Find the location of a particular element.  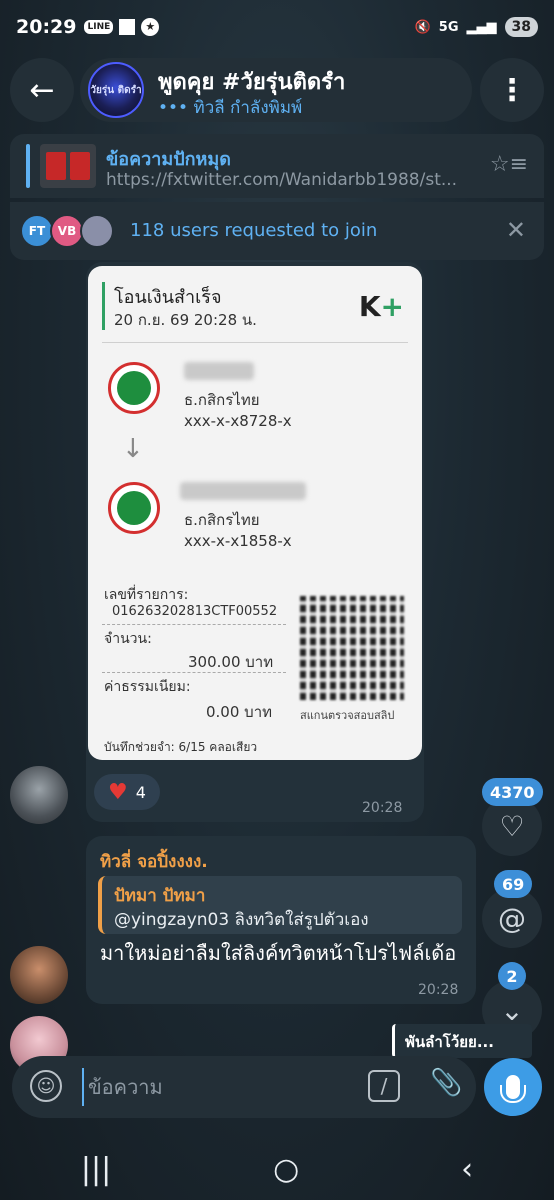

arrow-down-icon: ↓ is located at coordinates (133, 449).